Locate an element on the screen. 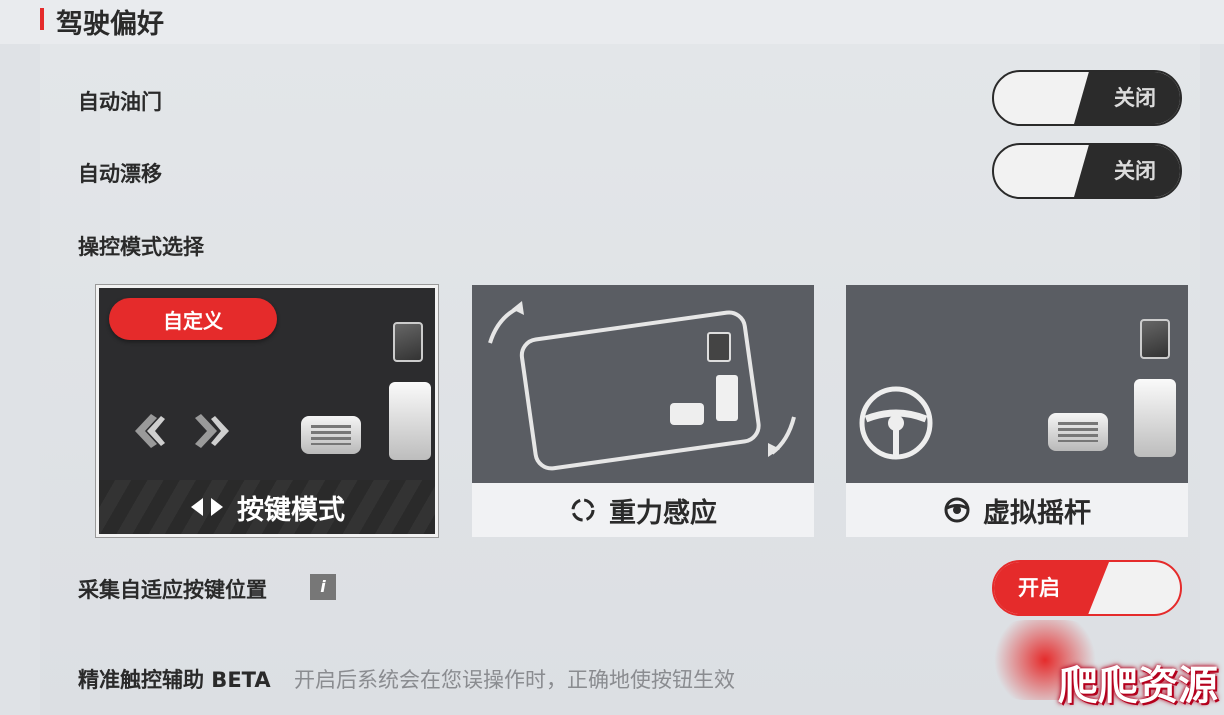  toggle-state-text: 开启 is located at coordinates (1039, 588).